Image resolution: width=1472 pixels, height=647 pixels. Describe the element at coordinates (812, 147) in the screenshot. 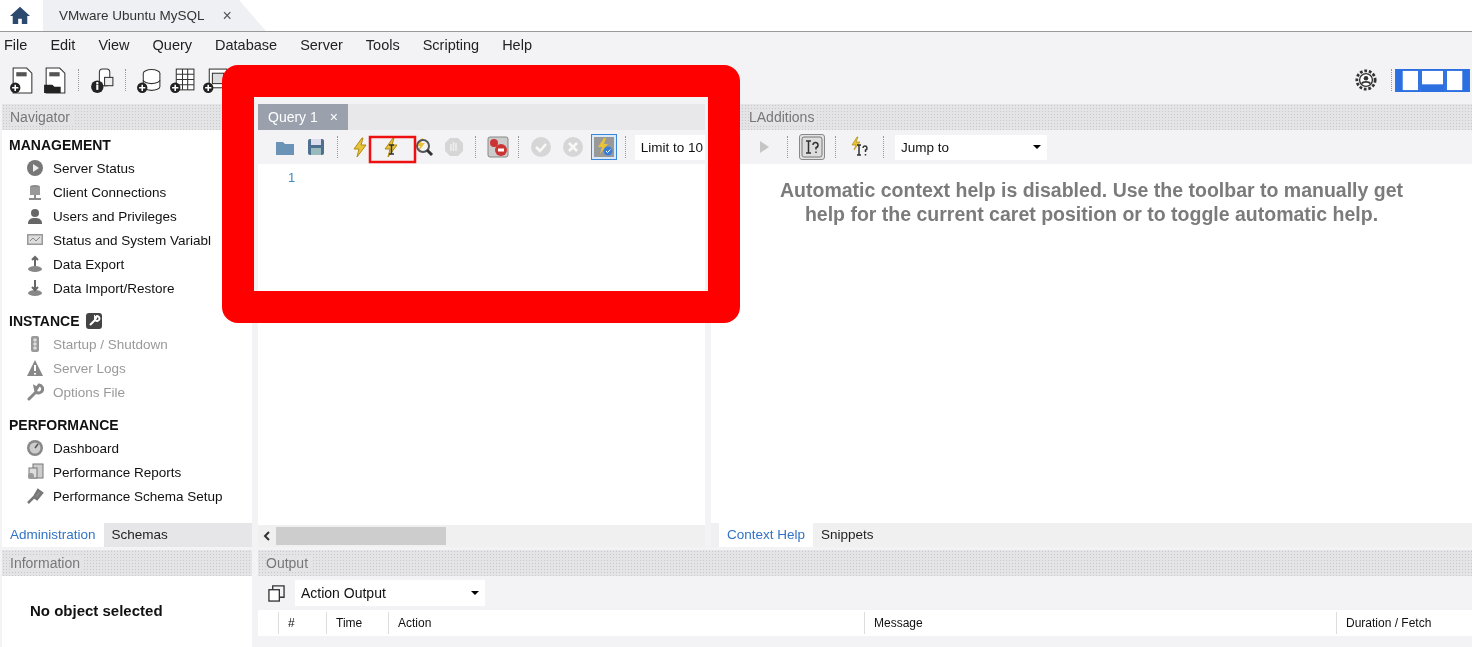

I see `help-cursor-icon` at that location.